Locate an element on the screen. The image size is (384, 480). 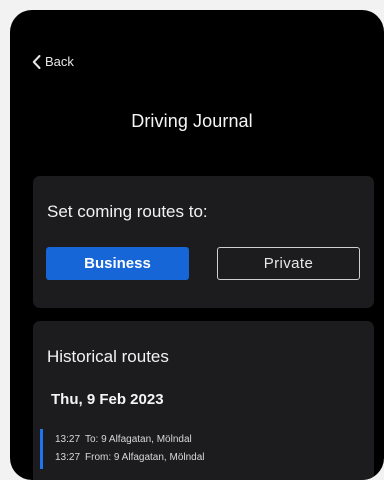
trip-destination: 13:27 To: 9 Alfagatan, Mölndal is located at coordinates (123, 439).